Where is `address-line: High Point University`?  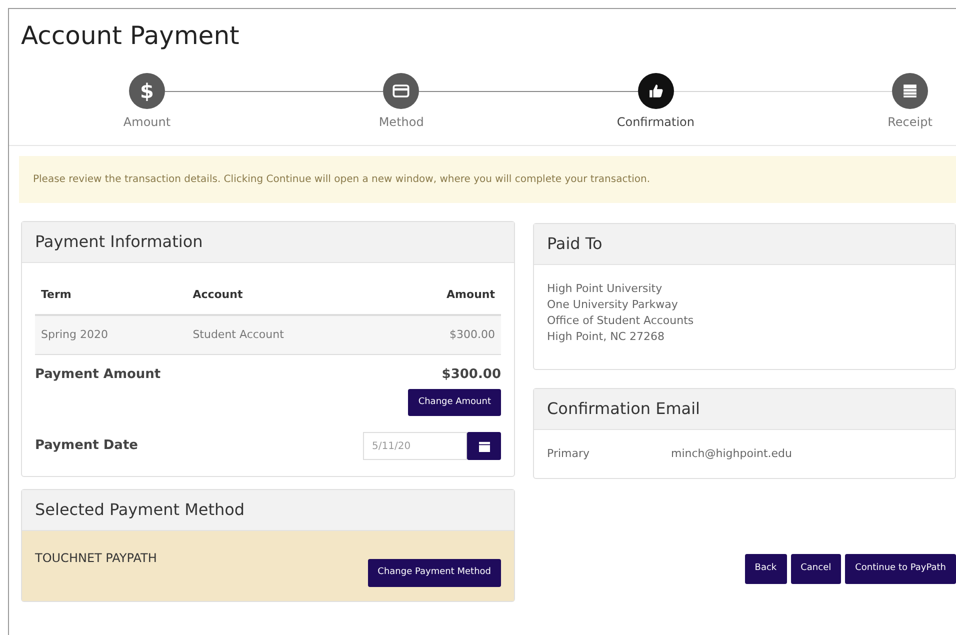
address-line: High Point University is located at coordinates (605, 289).